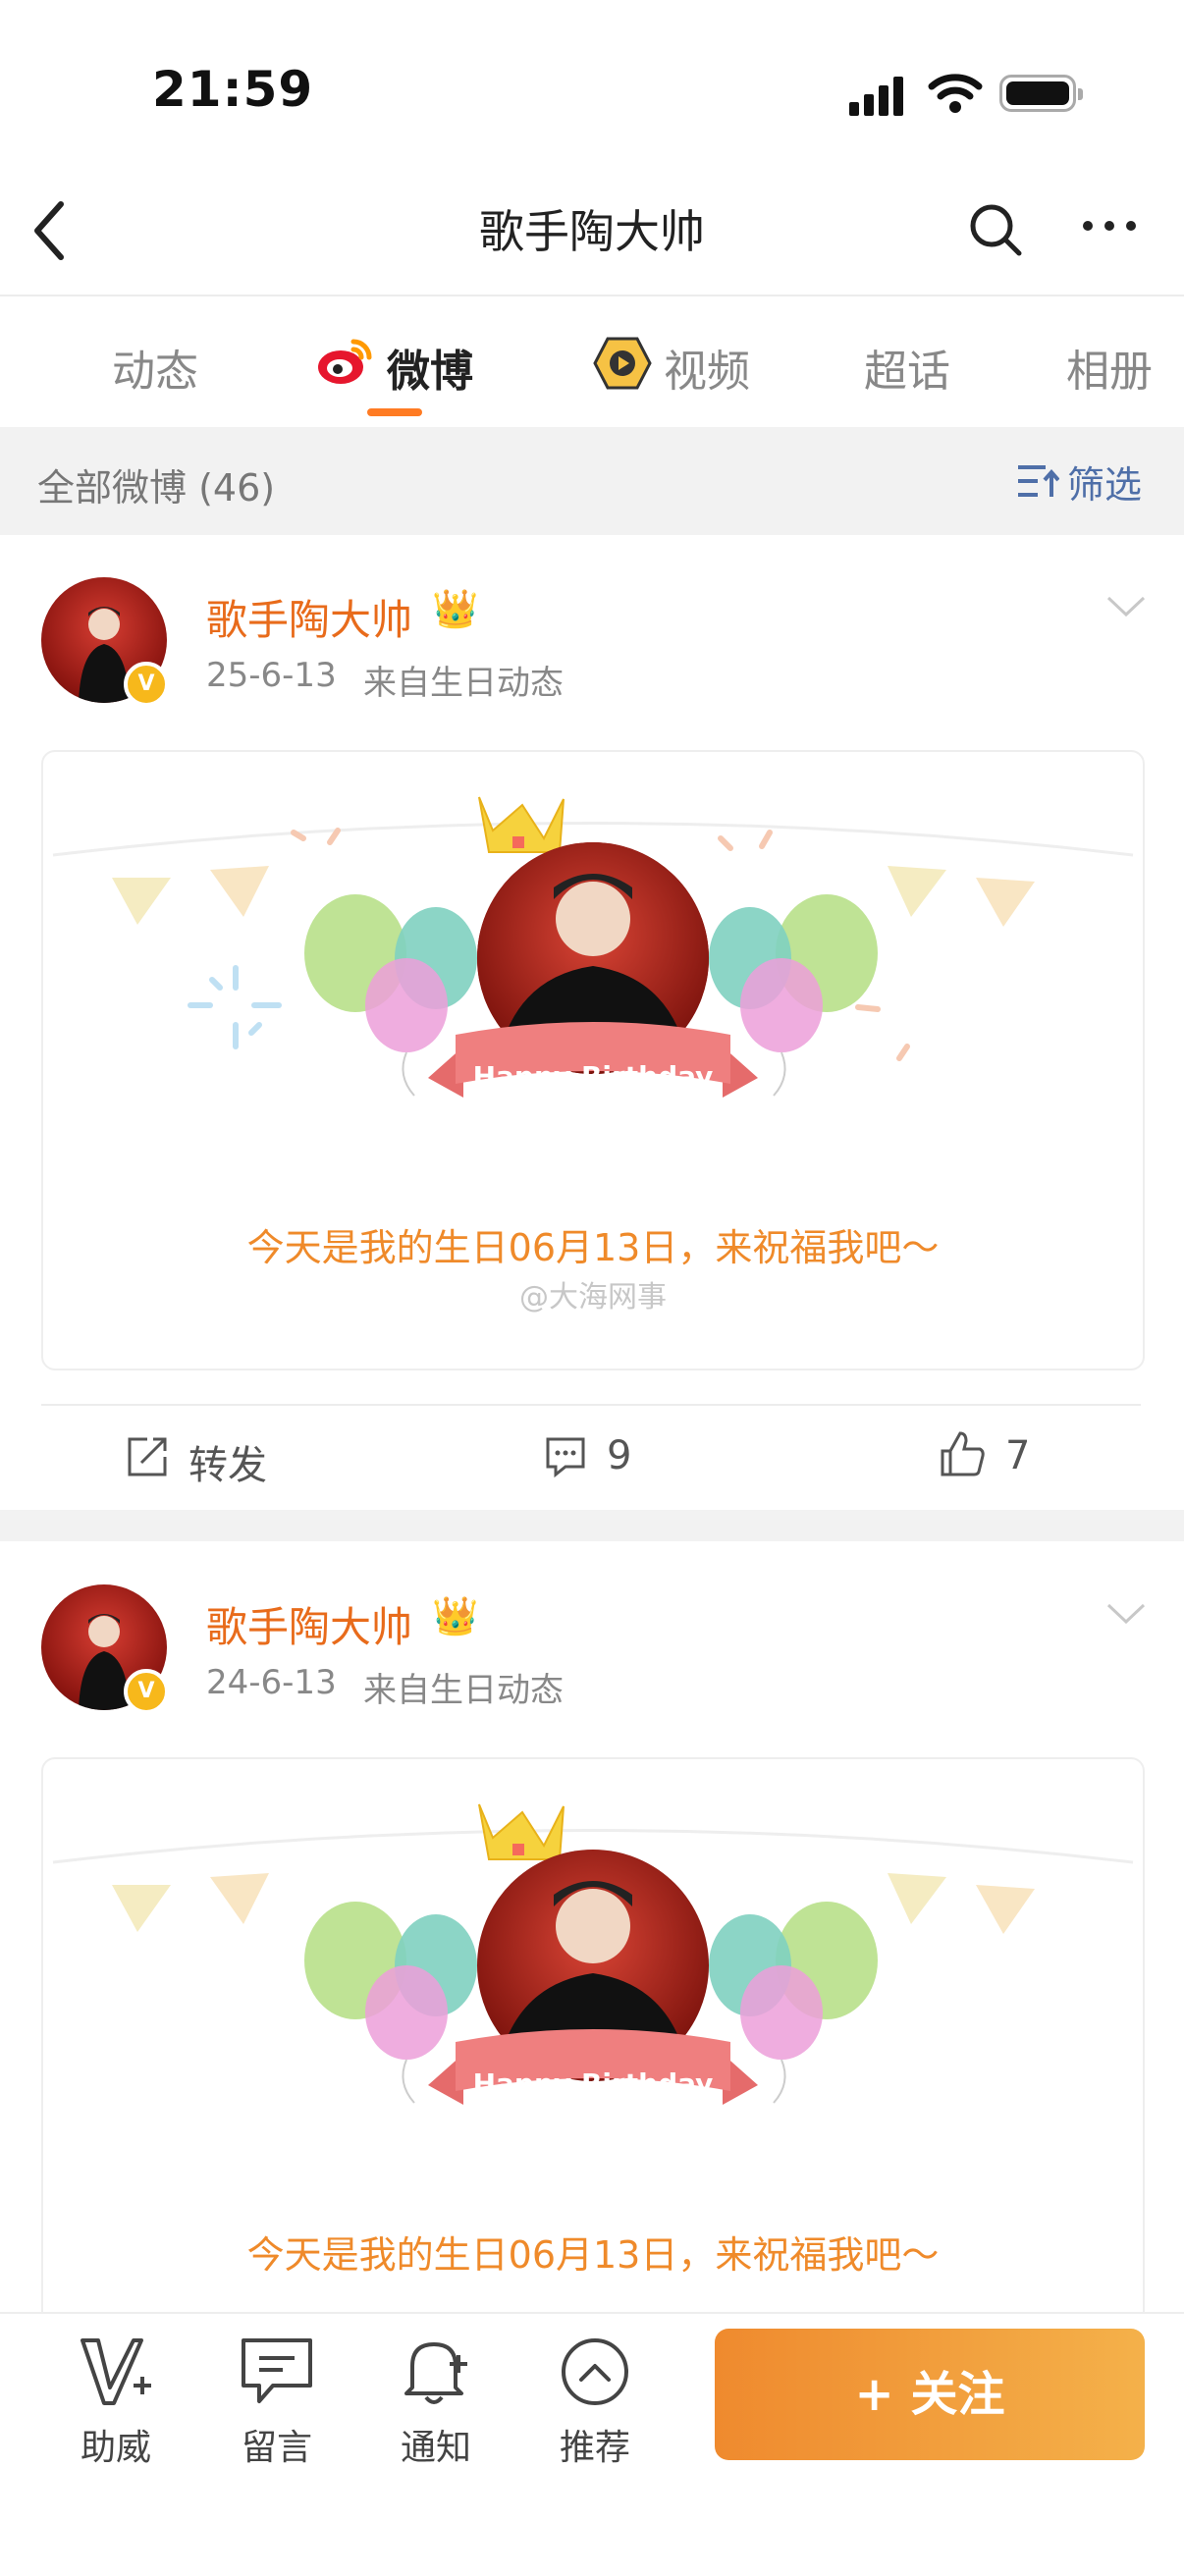 The width and height of the screenshot is (1184, 2576). What do you see at coordinates (1017, 1455) in the screenshot?
I see `like-count: 7` at bounding box center [1017, 1455].